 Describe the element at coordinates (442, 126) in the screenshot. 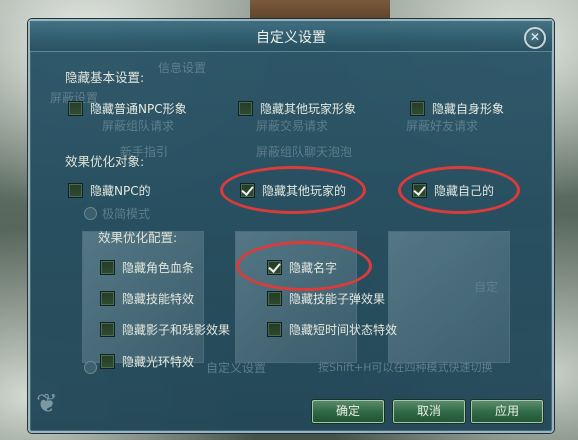

I see `ghost-text: 屏蔽好友请求` at that location.